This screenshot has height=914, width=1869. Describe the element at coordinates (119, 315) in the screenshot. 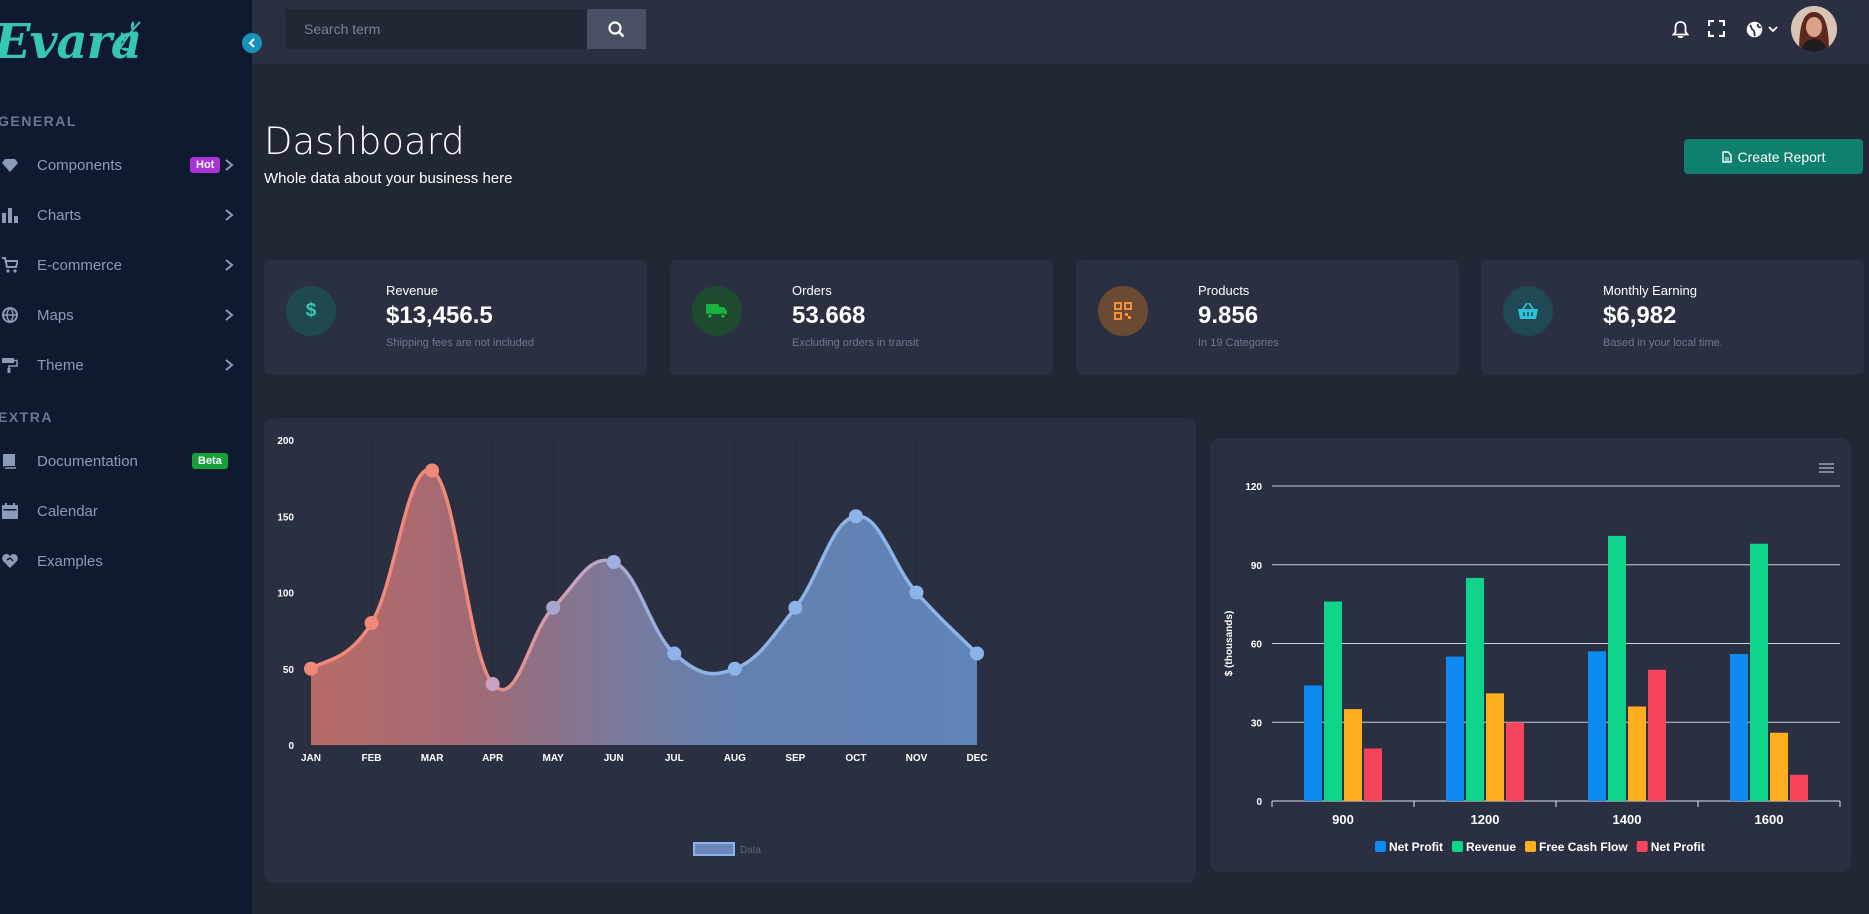

I see `sidebar-item-maps: Maps` at that location.